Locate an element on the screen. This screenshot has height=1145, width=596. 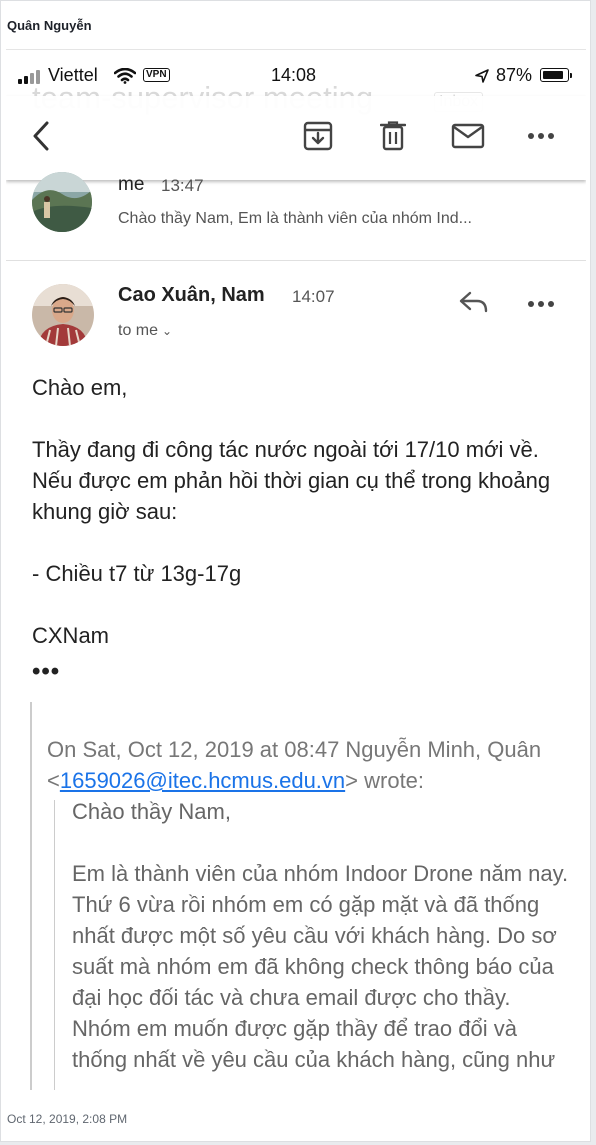
reply-icon is located at coordinates (474, 302).